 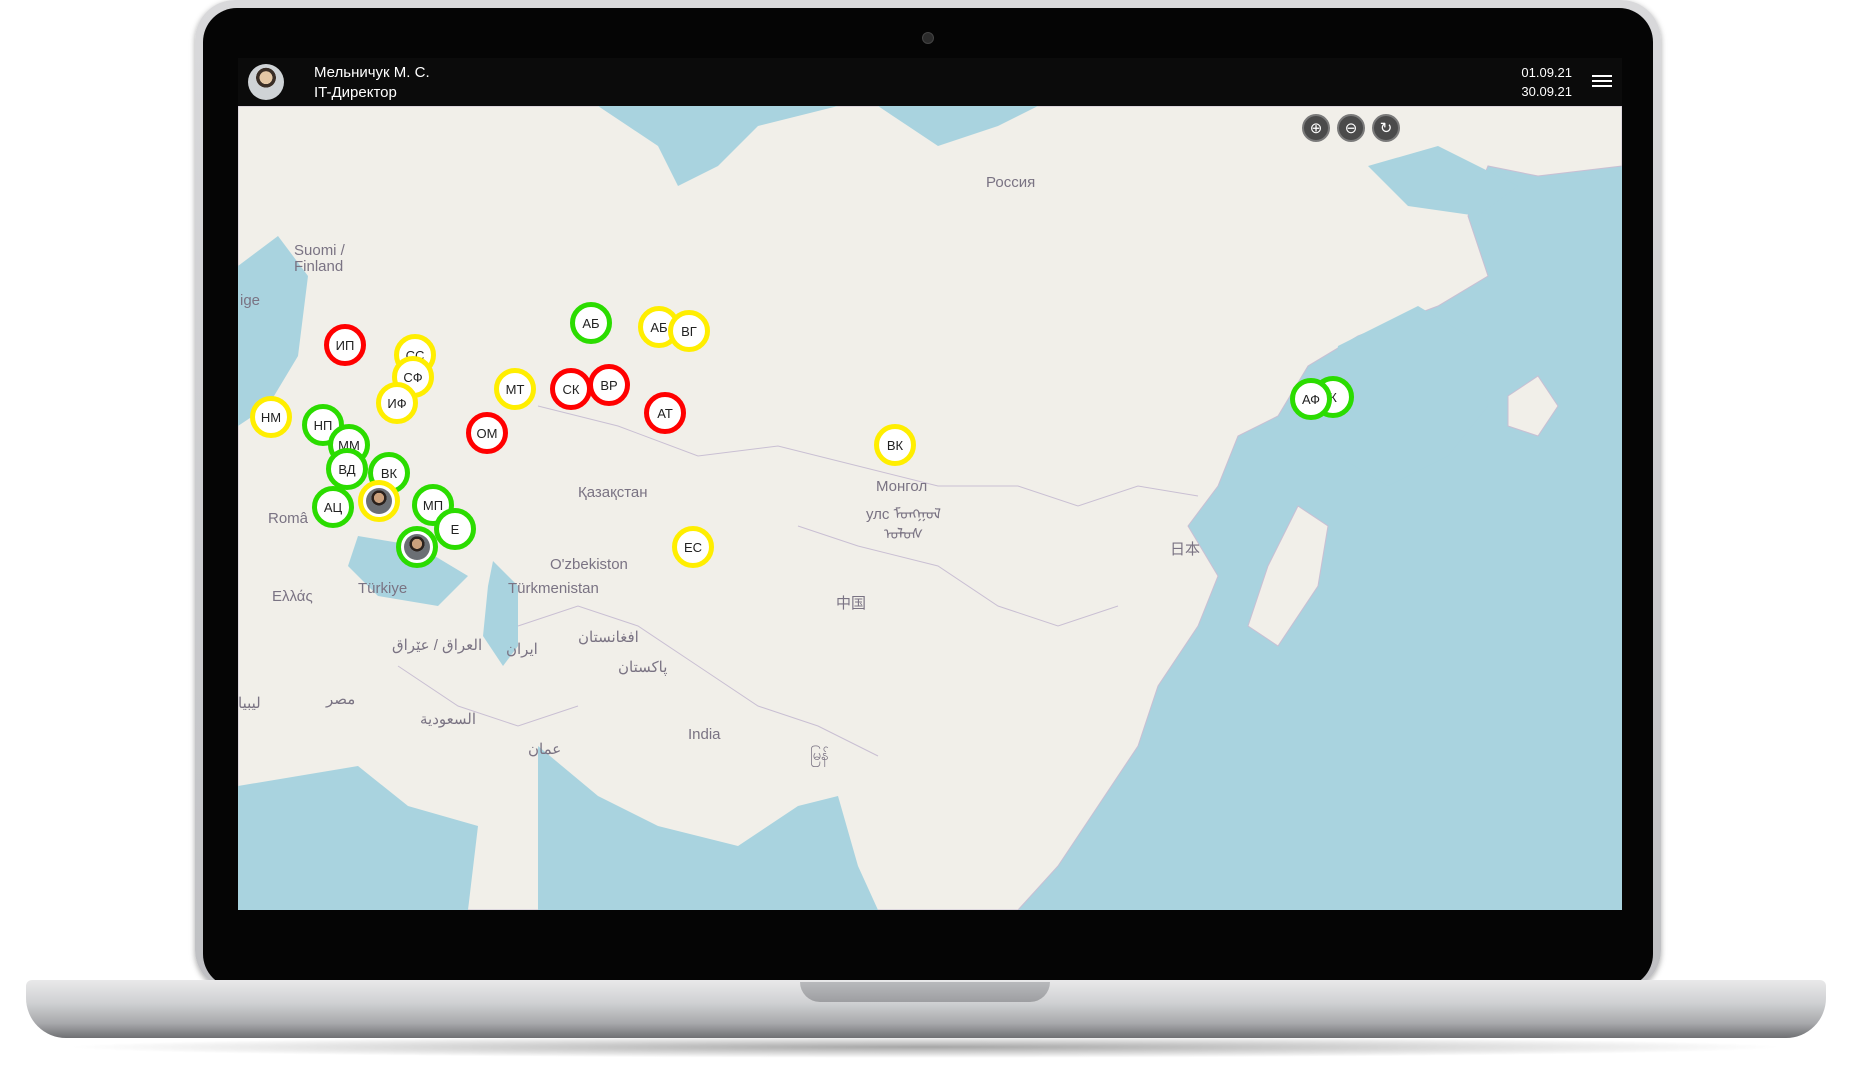 What do you see at coordinates (347, 469) in the screenshot?
I see `map-marker: ВД` at bounding box center [347, 469].